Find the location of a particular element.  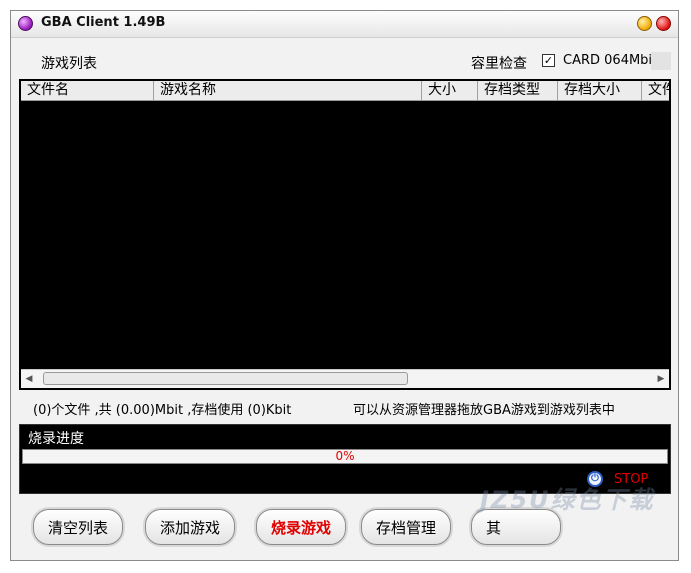

card-size-select: CARD 064Mbit is located at coordinates (610, 60).